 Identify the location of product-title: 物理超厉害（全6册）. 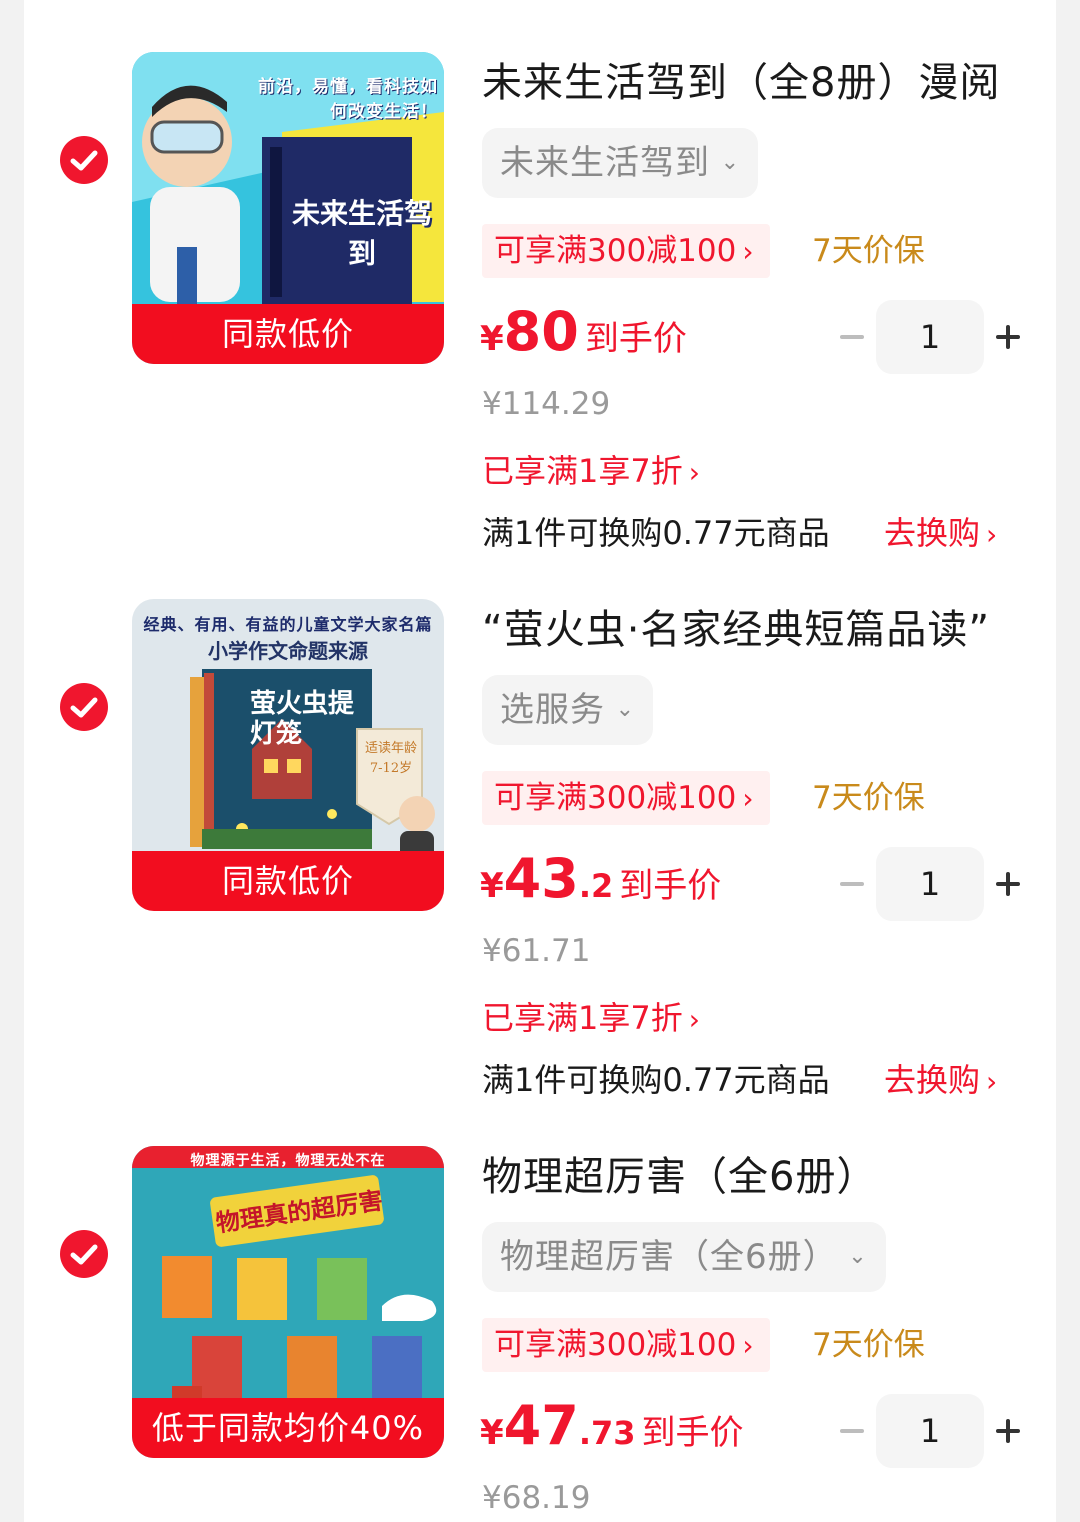
(679, 1173).